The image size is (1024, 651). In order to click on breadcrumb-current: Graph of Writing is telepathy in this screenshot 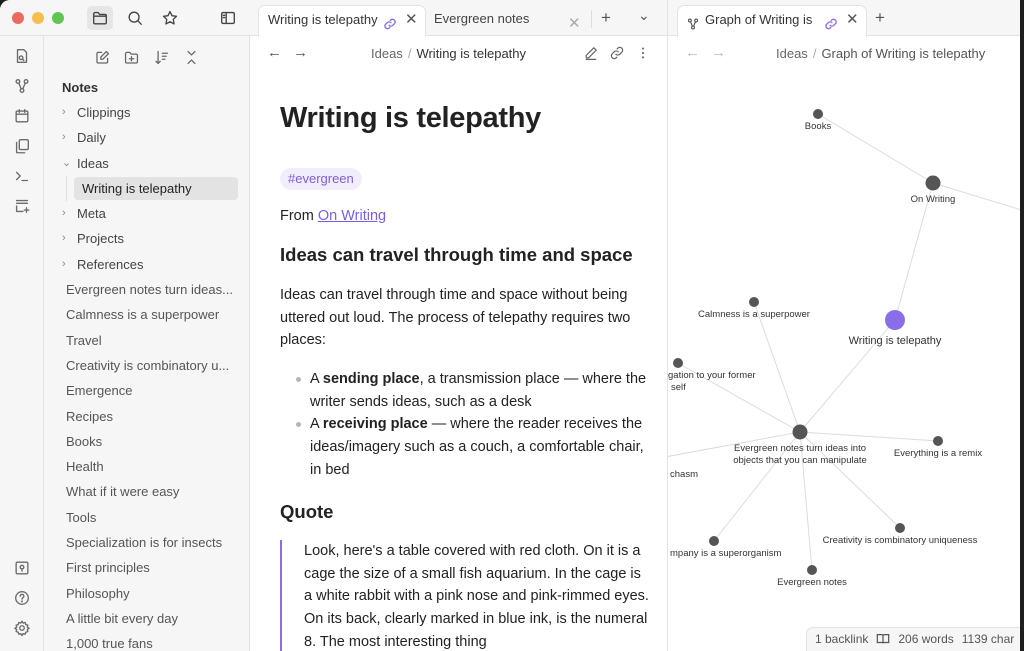, I will do `click(903, 53)`.